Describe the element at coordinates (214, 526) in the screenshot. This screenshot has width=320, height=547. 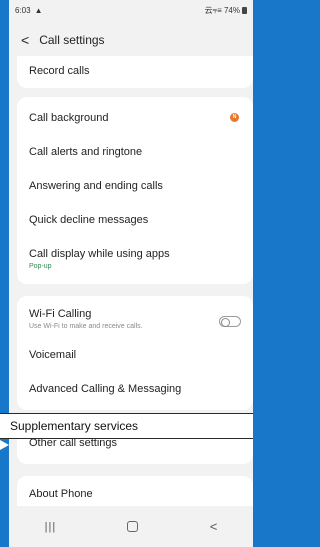
I see `nav-back-icon: <` at that location.